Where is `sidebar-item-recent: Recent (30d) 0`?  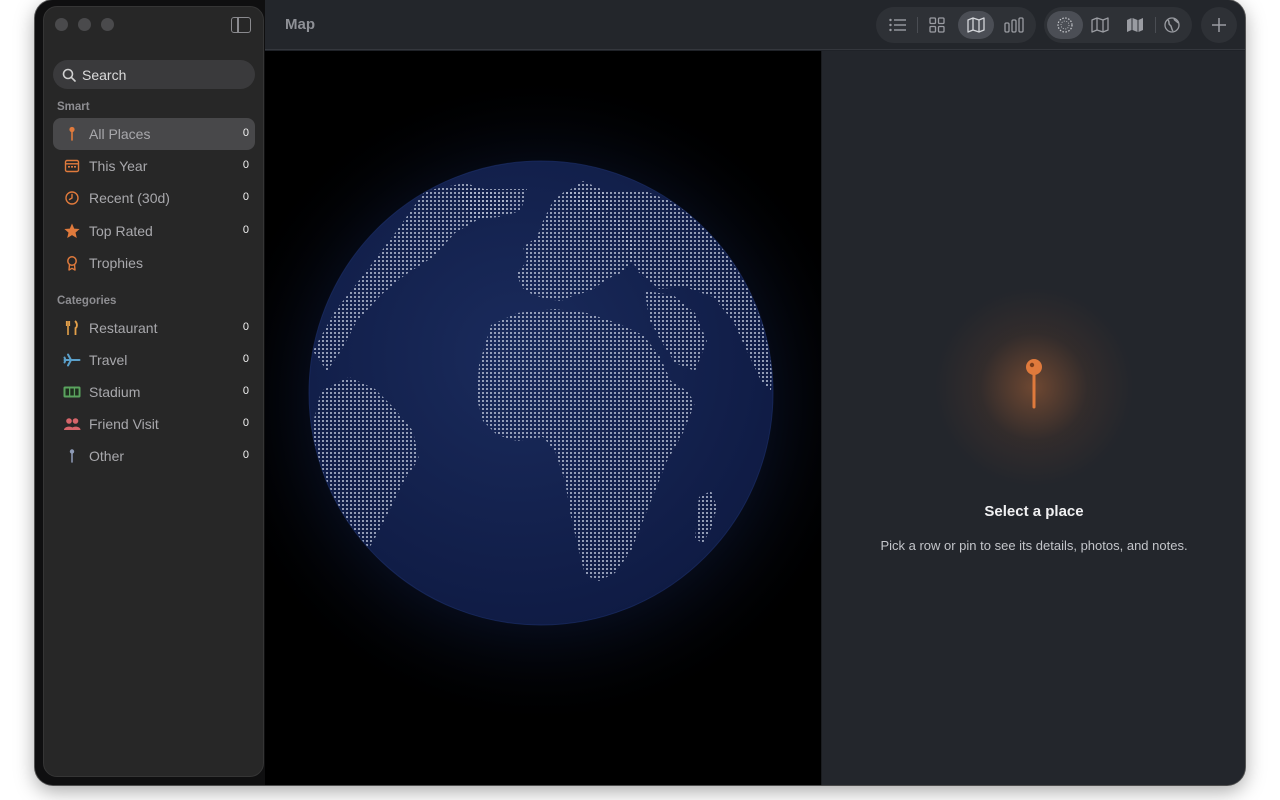 sidebar-item-recent: Recent (30d) 0 is located at coordinates (154, 198).